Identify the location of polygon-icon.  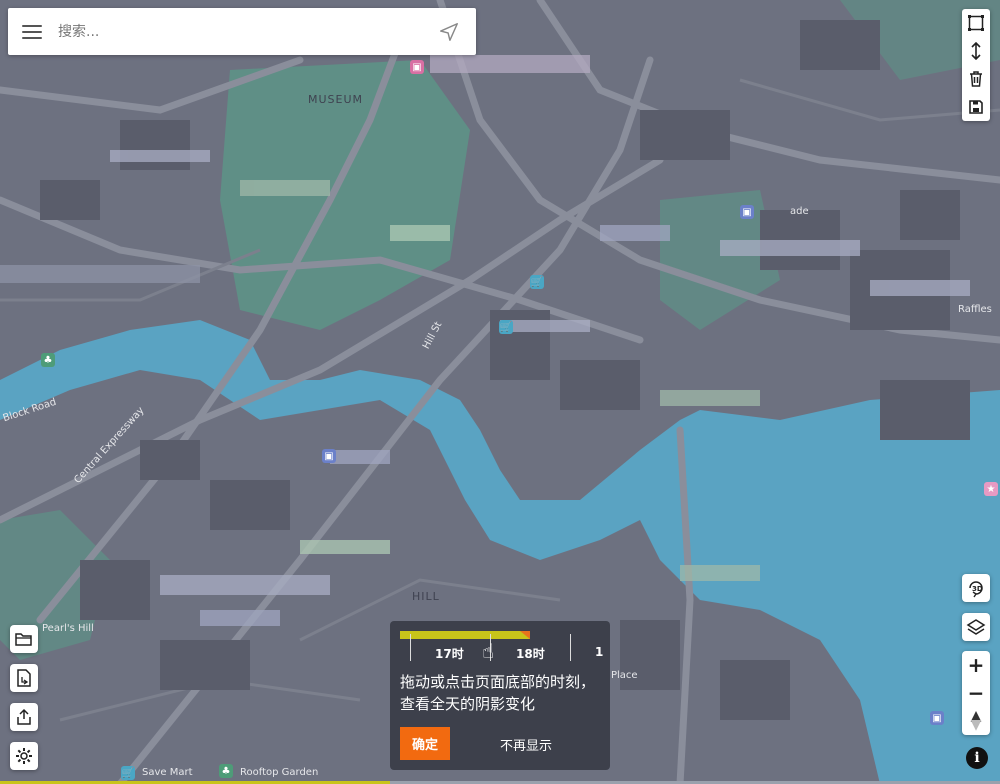
(976, 23).